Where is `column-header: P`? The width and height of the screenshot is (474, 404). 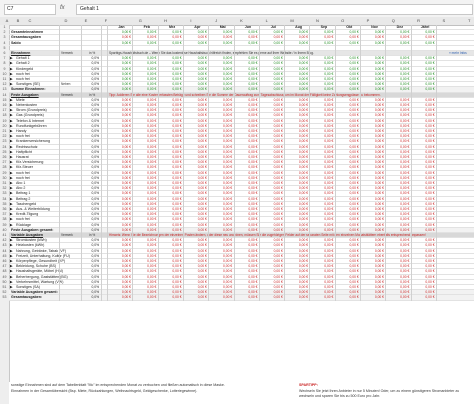 column-header: P is located at coordinates (368, 21).